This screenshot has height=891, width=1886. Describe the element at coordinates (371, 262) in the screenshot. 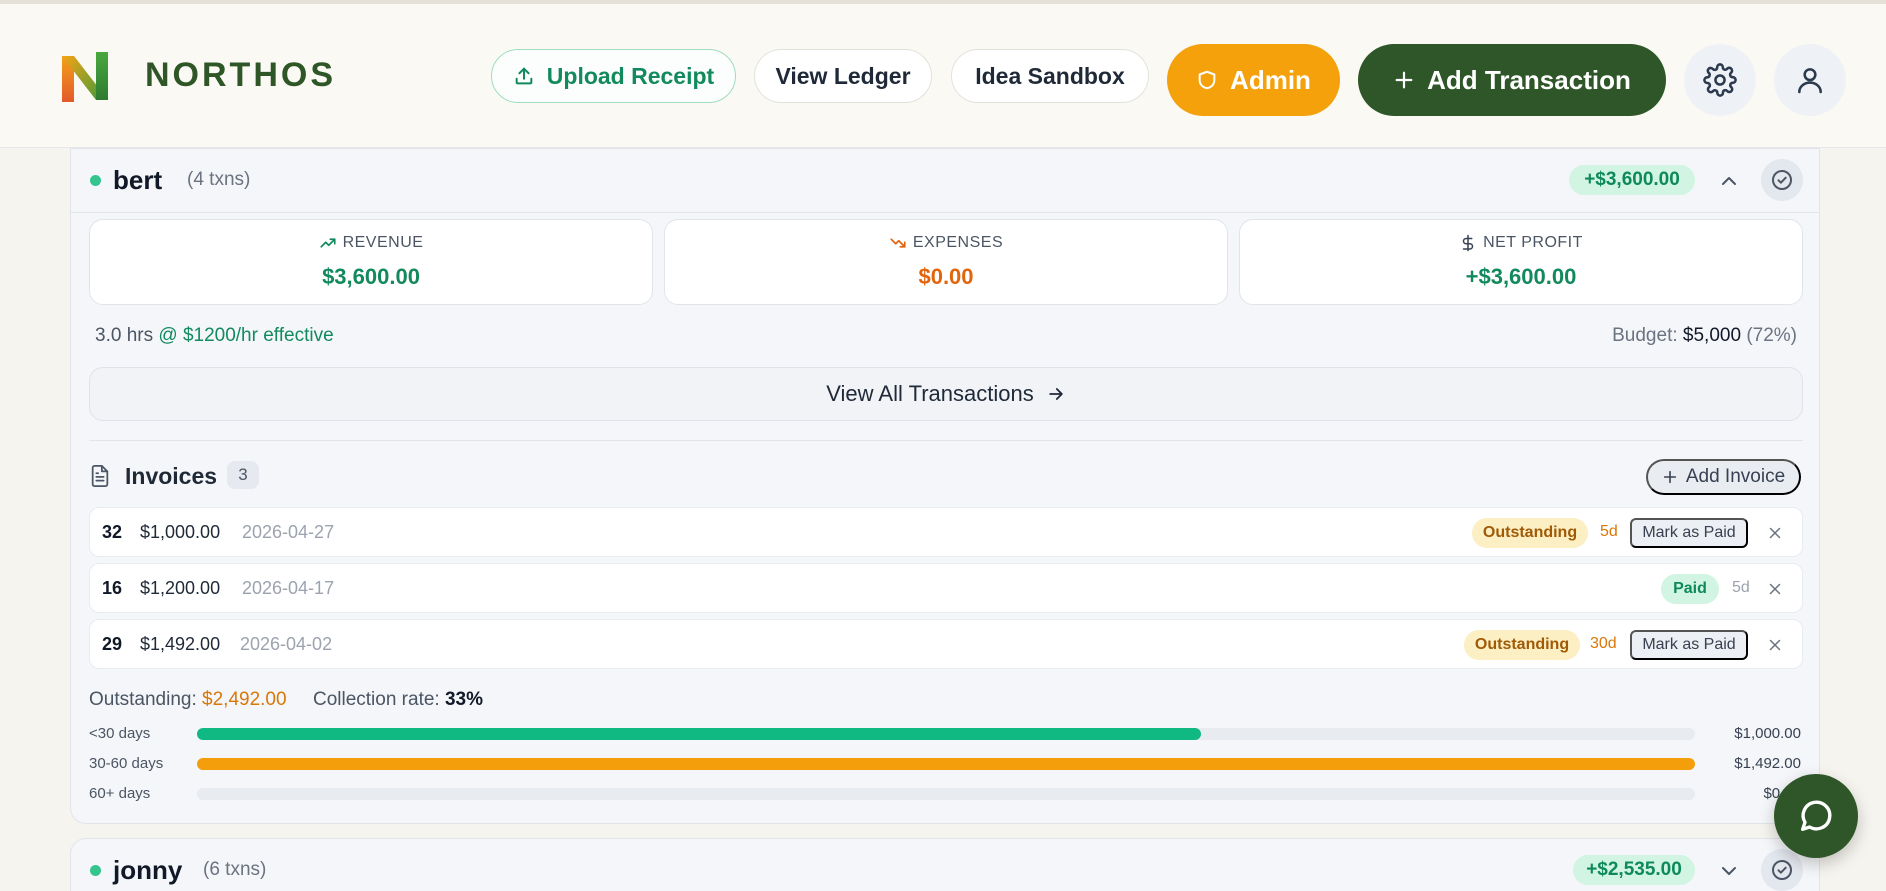

I see `revenue-card: REVENUE $3,600.00` at that location.